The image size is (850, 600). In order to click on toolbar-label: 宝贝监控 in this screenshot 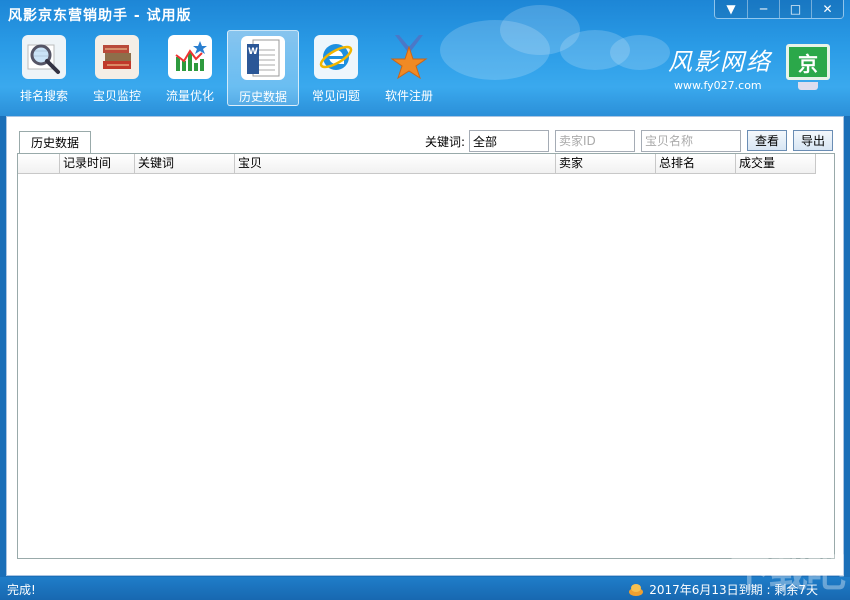, I will do `click(116, 96)`.